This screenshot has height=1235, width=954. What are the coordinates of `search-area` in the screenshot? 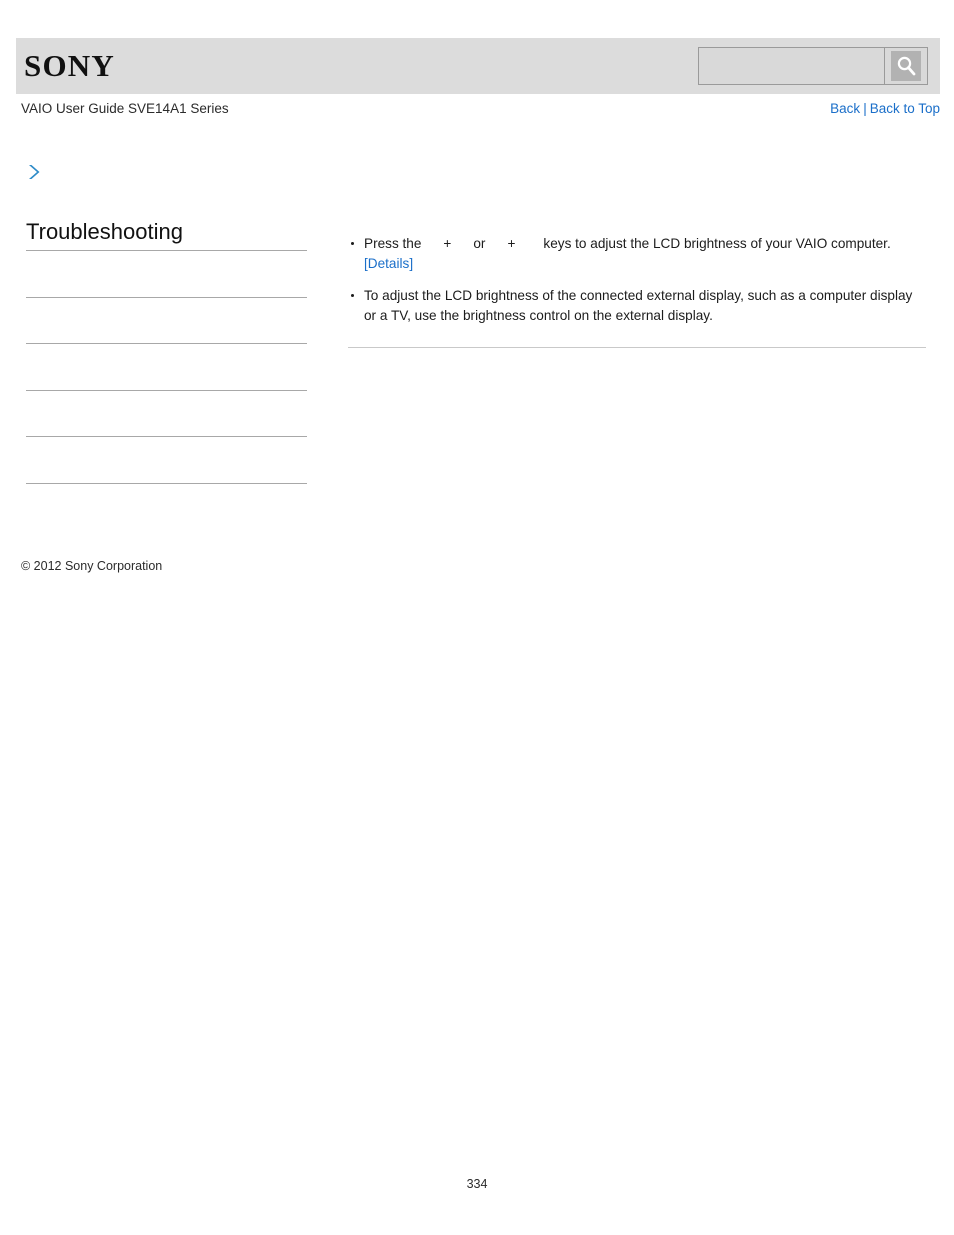 It's located at (813, 66).